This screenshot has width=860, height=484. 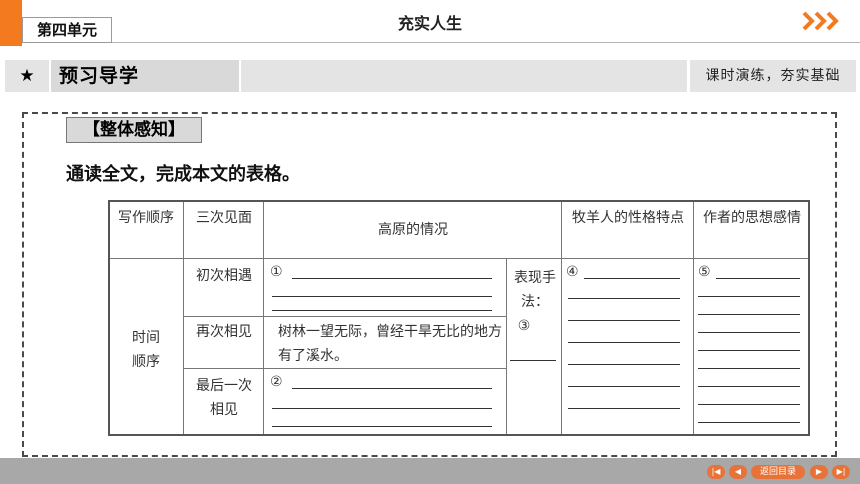 I want to click on overview-tag: 【整体感知】, so click(x=134, y=130).